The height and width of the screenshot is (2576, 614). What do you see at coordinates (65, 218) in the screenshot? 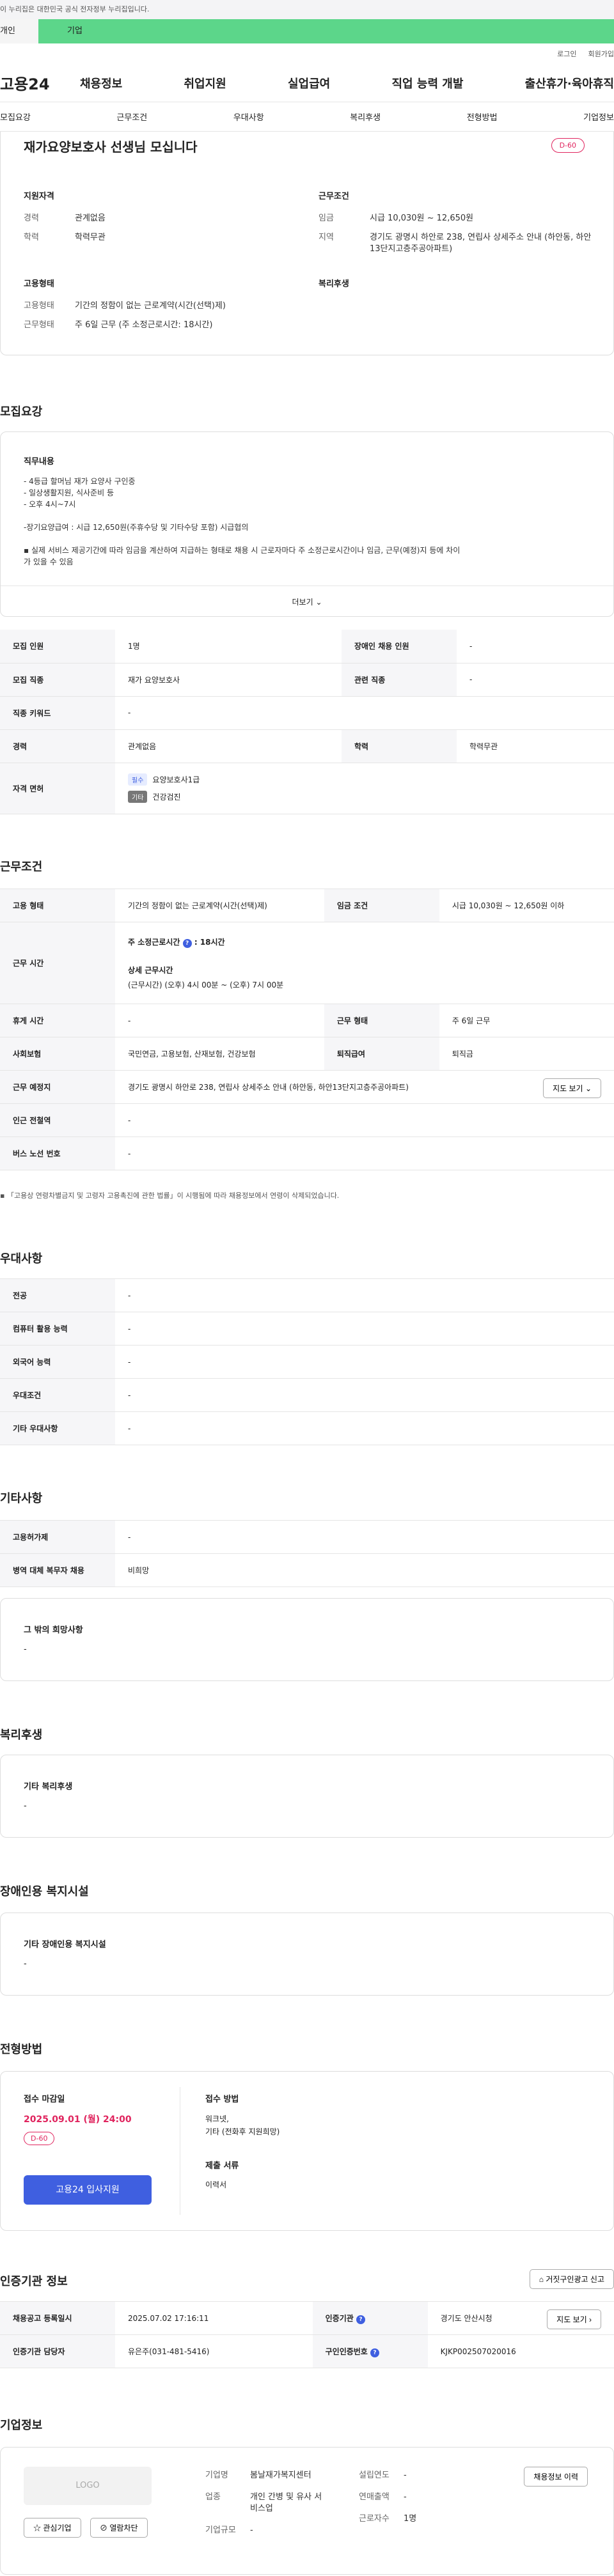
I see `qual-career: 경력 관계없음` at bounding box center [65, 218].